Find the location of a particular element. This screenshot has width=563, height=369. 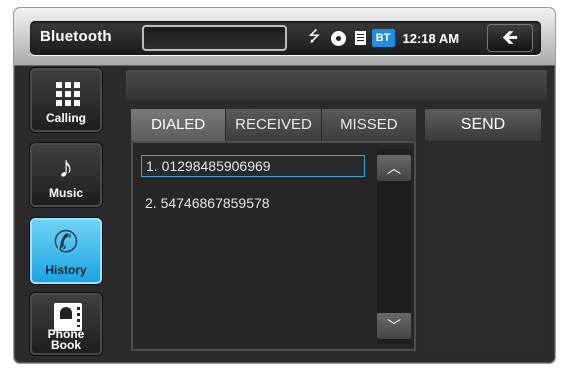

clock: 12:18 AM is located at coordinates (431, 38).